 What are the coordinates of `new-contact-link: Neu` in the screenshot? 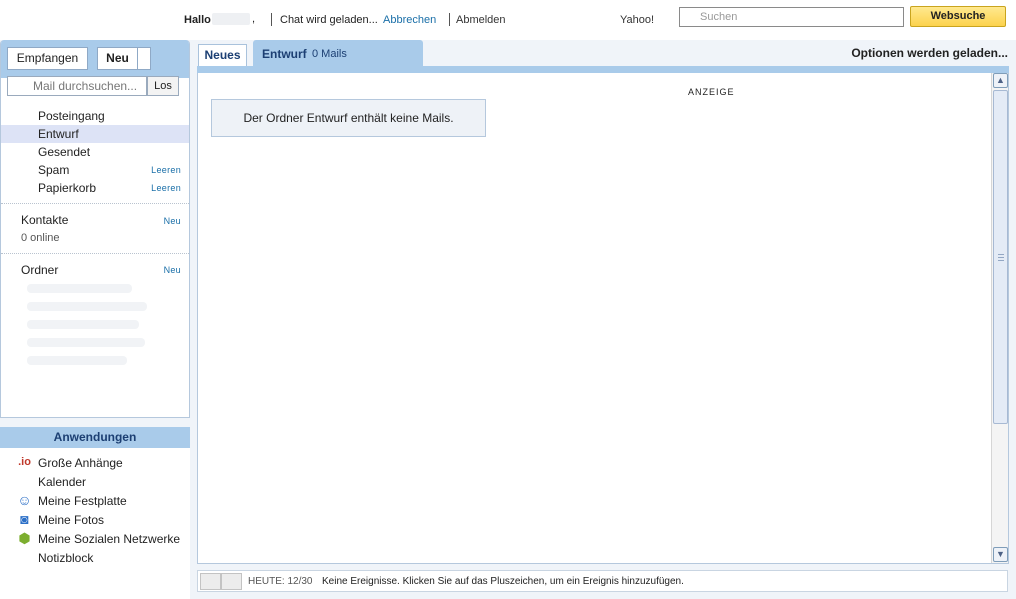 It's located at (172, 221).